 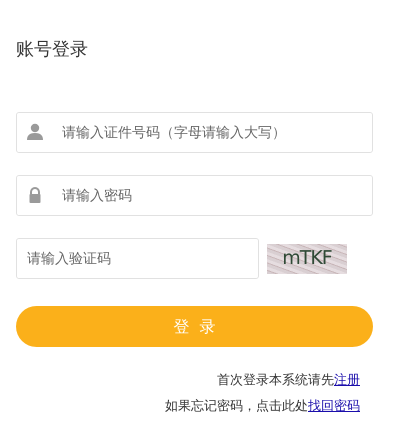 What do you see at coordinates (35, 132) in the screenshot?
I see `user-icon` at bounding box center [35, 132].